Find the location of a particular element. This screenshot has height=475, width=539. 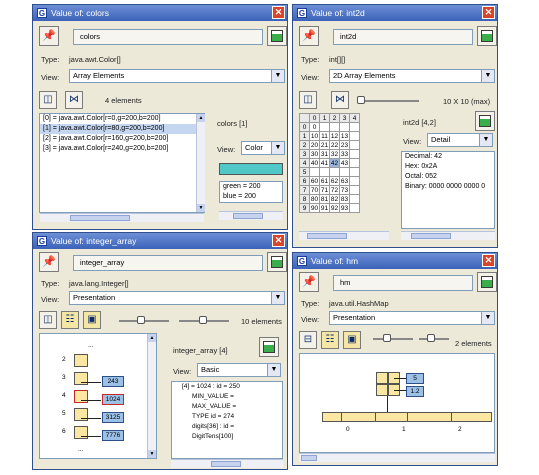

grid-cell: 83 is located at coordinates (344, 199).